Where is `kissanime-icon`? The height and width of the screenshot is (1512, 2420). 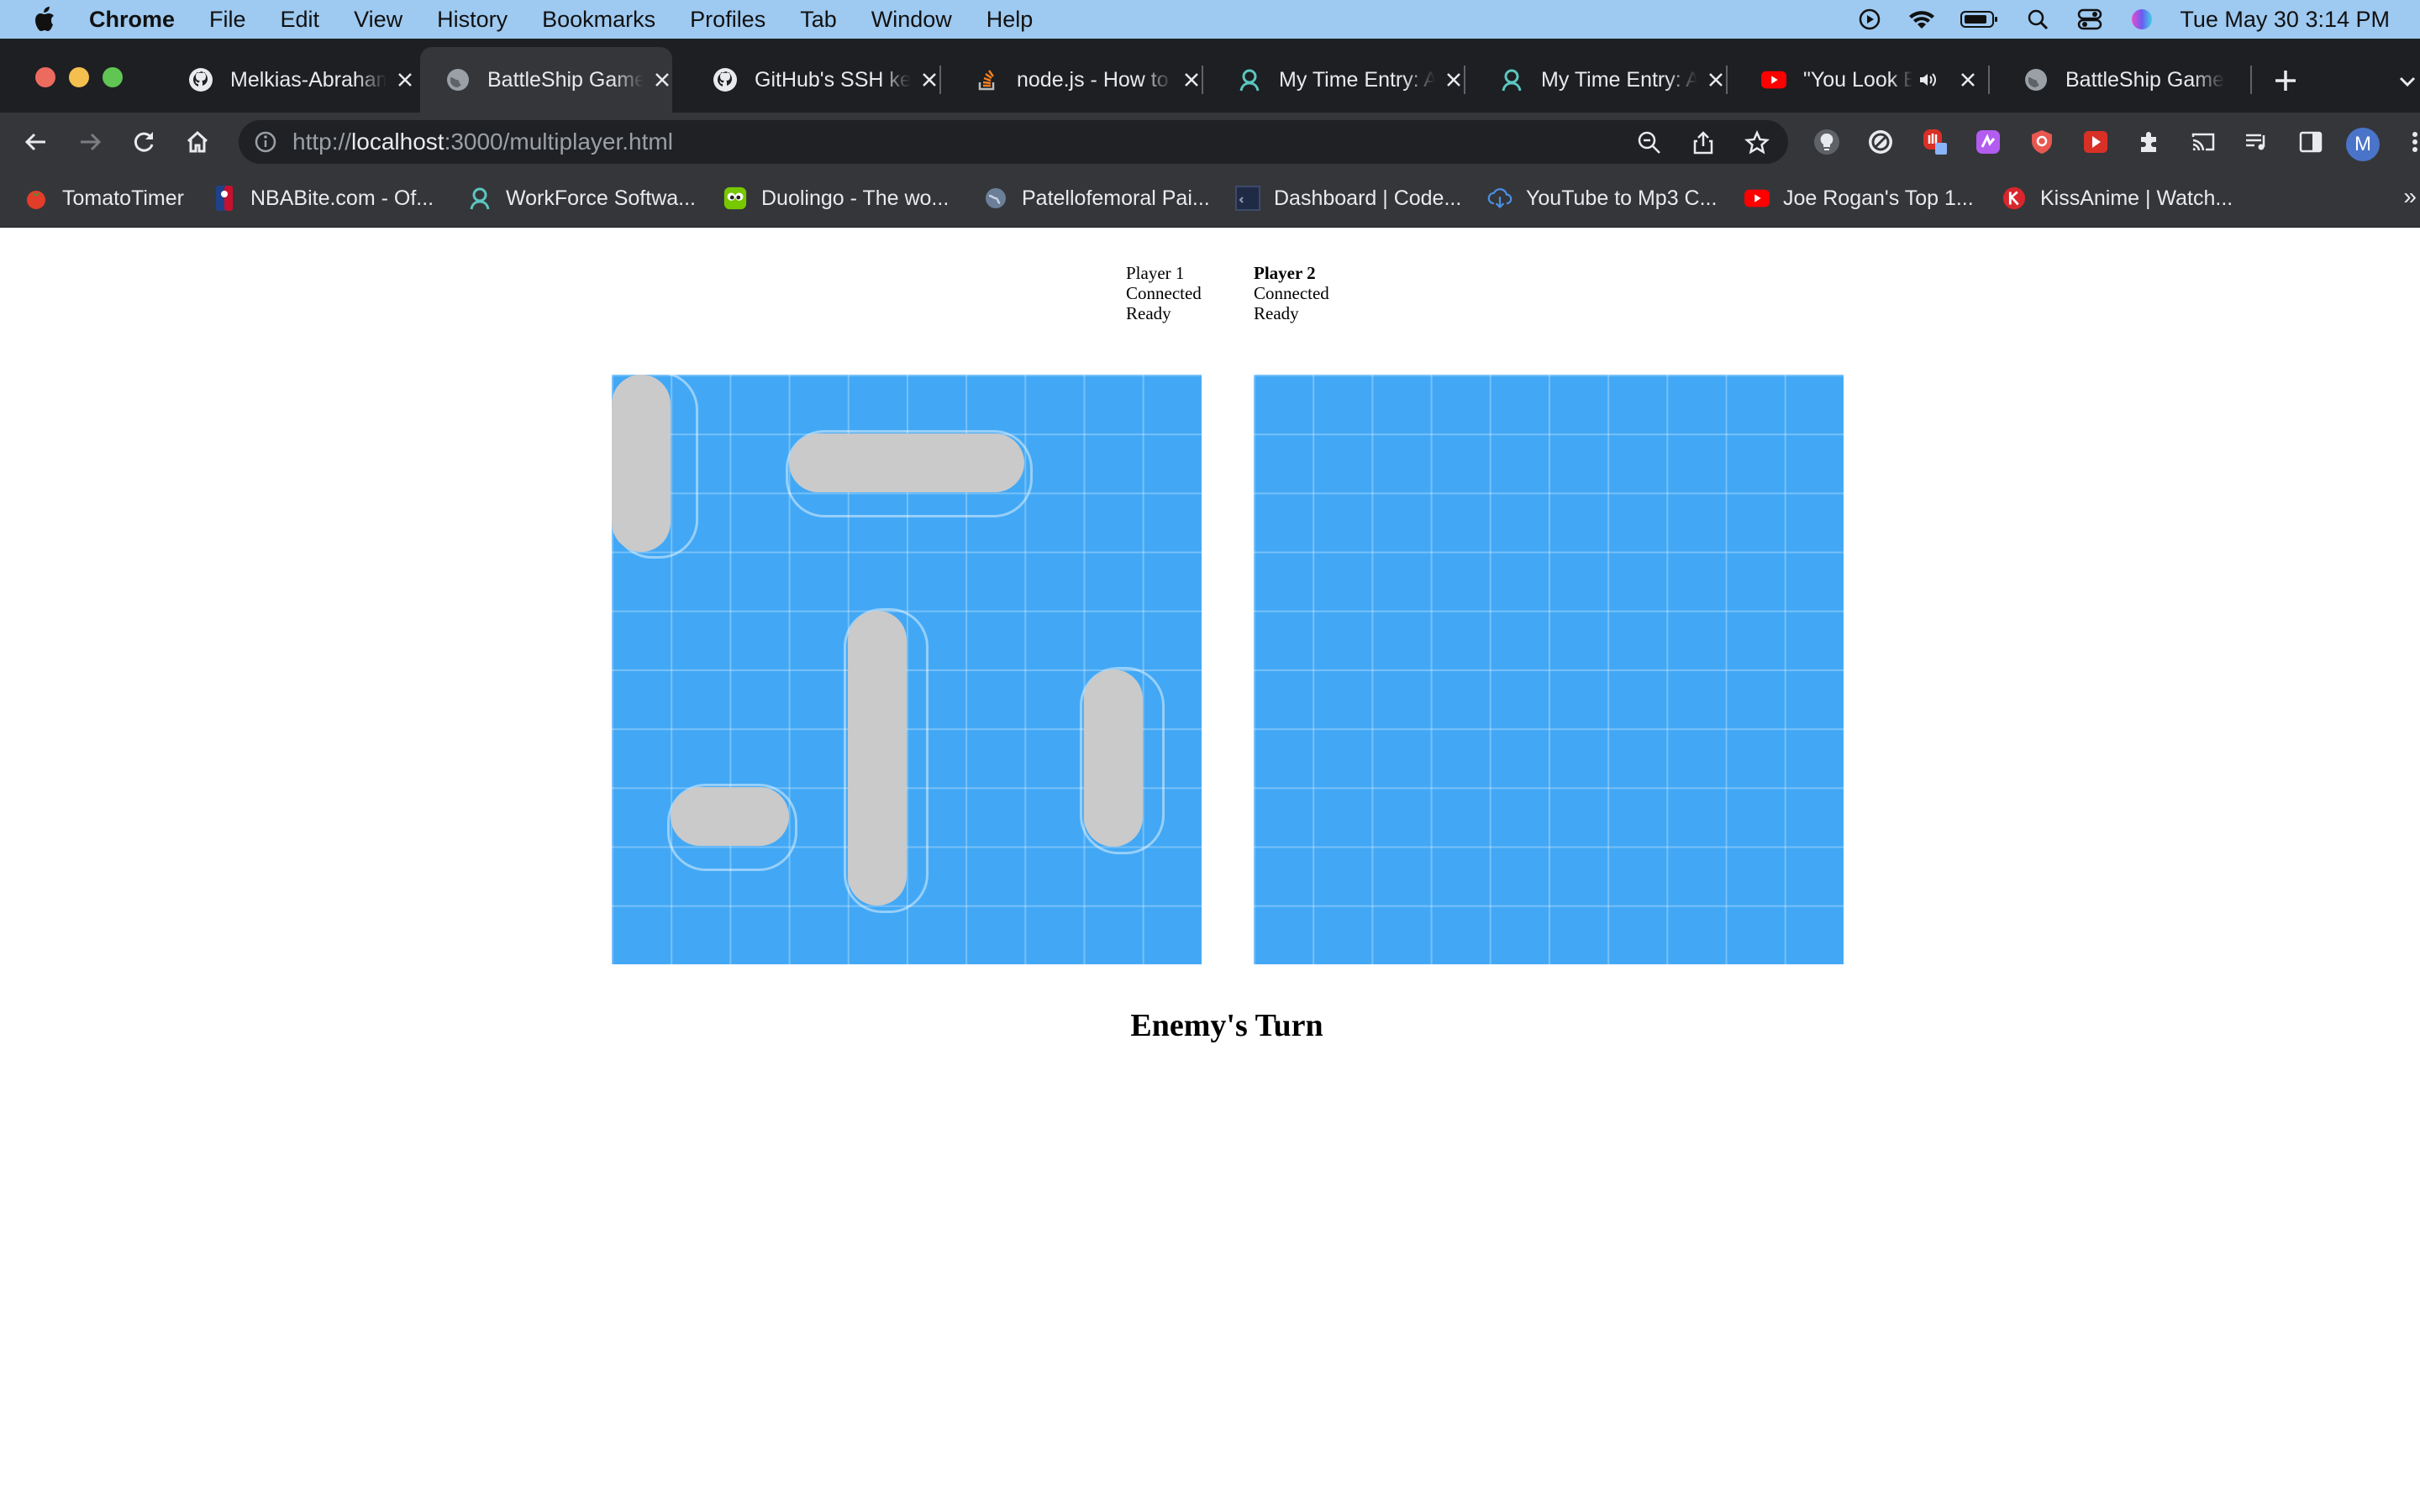 kissanime-icon is located at coordinates (2014, 198).